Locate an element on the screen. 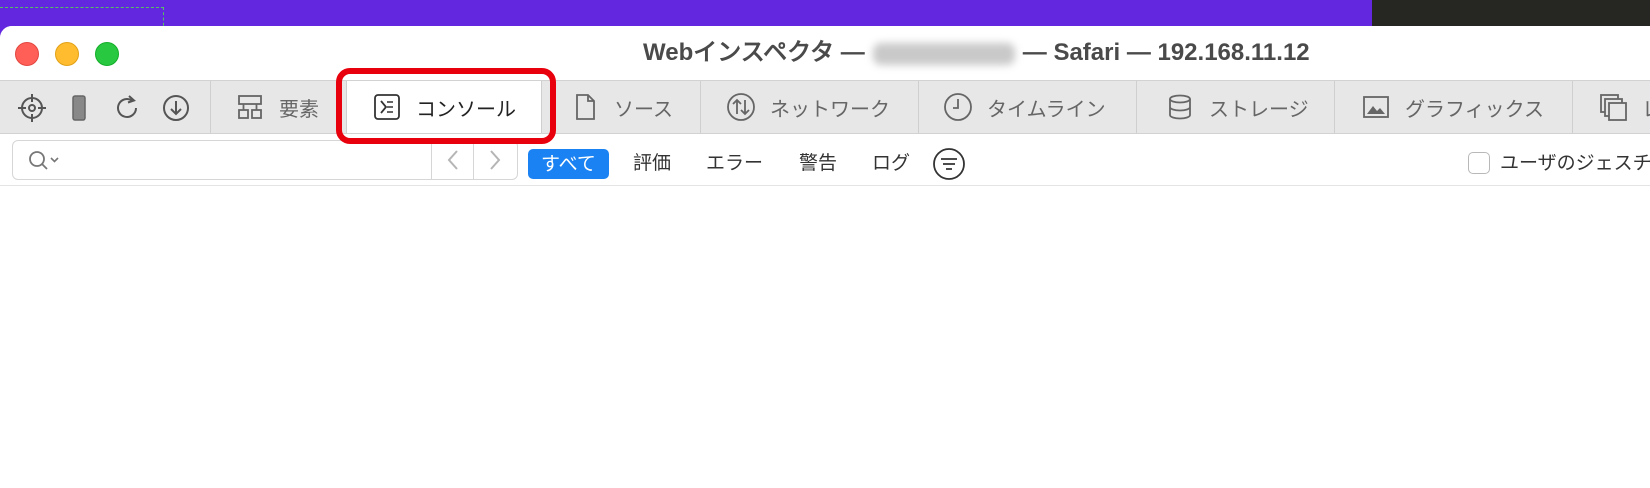  elements-icon is located at coordinates (250, 107).